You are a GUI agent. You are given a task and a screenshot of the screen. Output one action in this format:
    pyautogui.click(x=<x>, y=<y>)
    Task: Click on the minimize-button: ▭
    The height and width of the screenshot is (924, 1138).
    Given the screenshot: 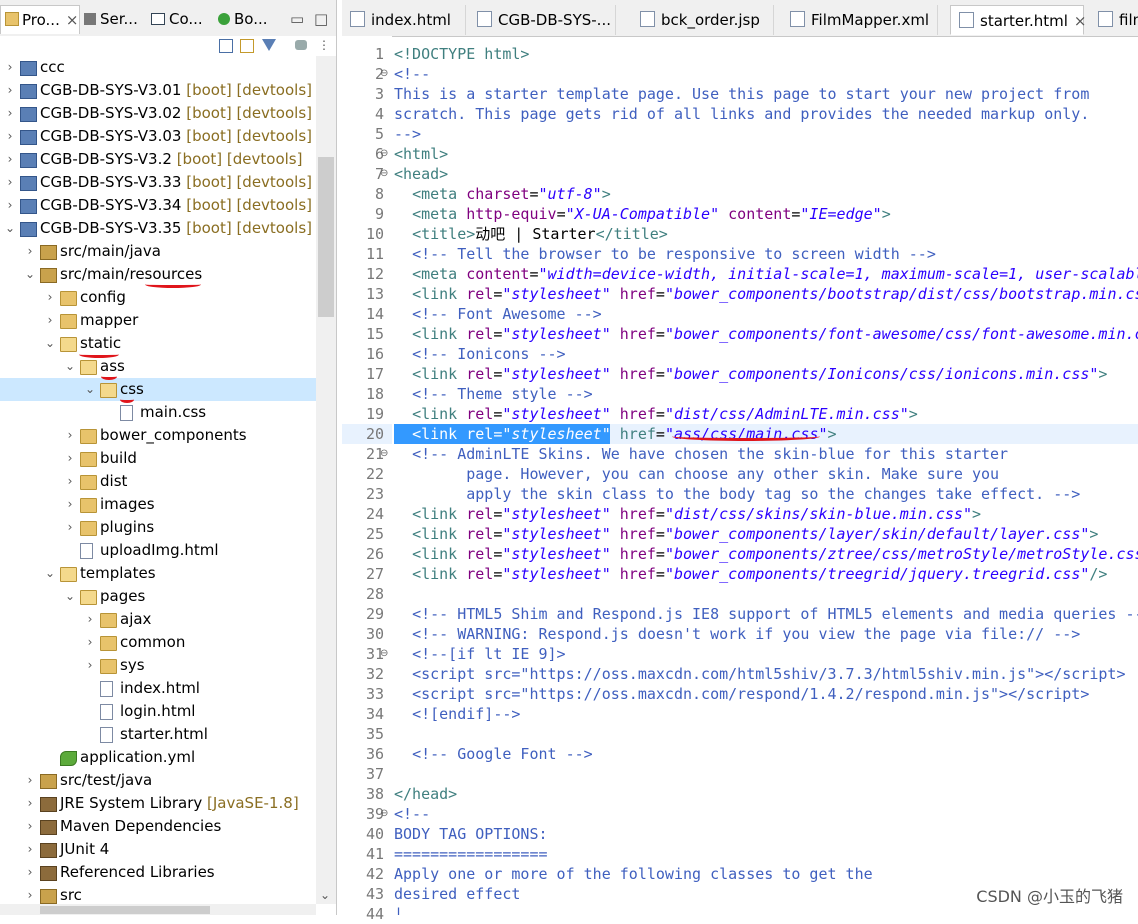 What is the action you would take?
    pyautogui.click(x=298, y=19)
    